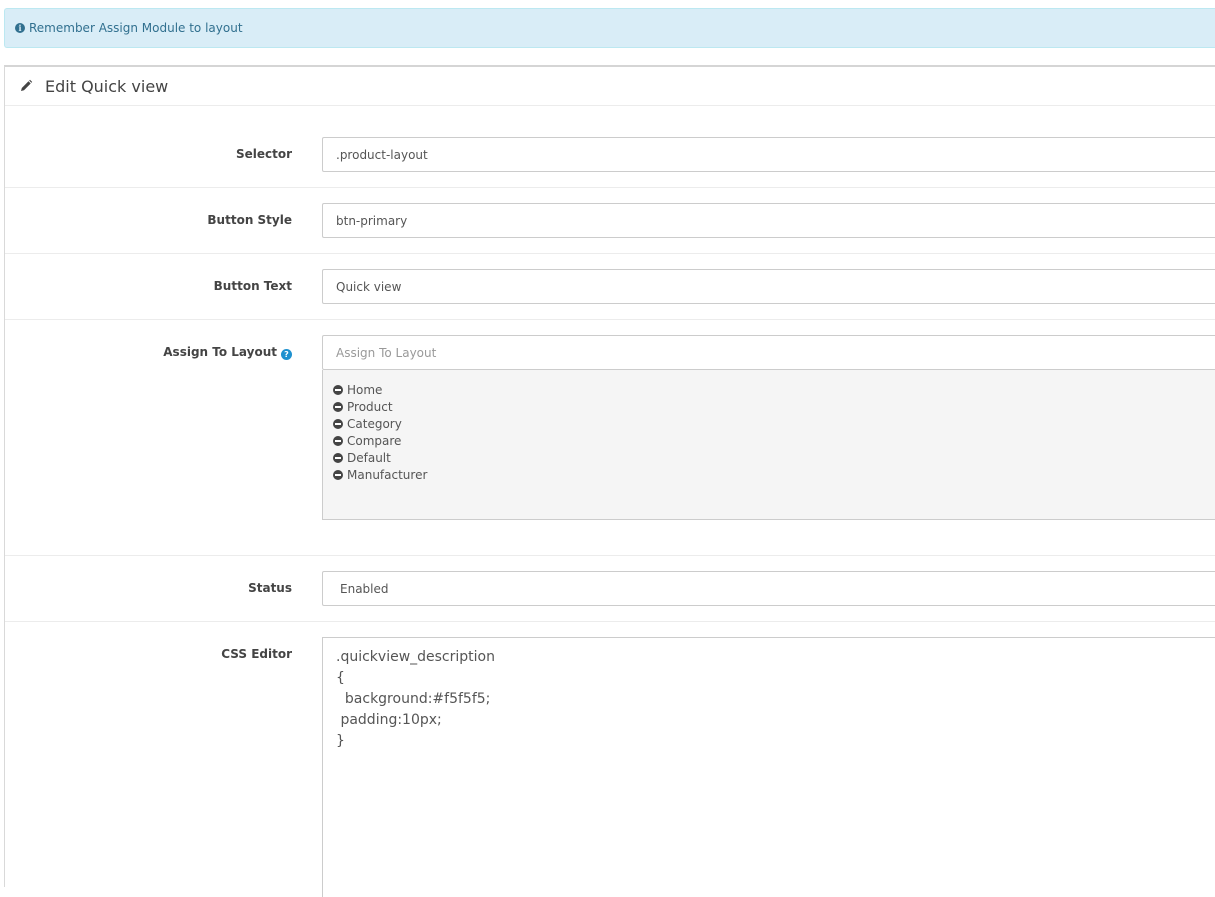 The image size is (1215, 897). I want to click on alert-text: Remember Assign Module to layout, so click(136, 28).